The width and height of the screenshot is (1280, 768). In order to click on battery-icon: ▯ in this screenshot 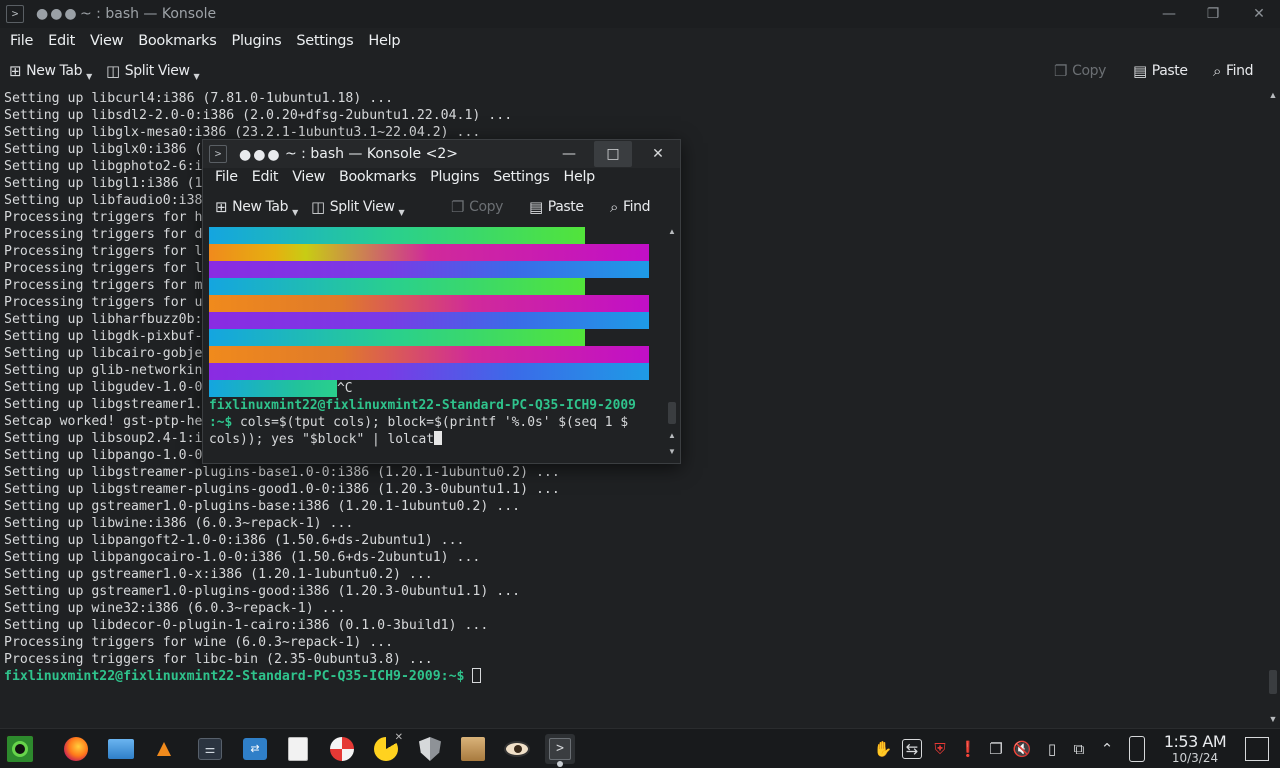, I will do `click(1052, 749)`.